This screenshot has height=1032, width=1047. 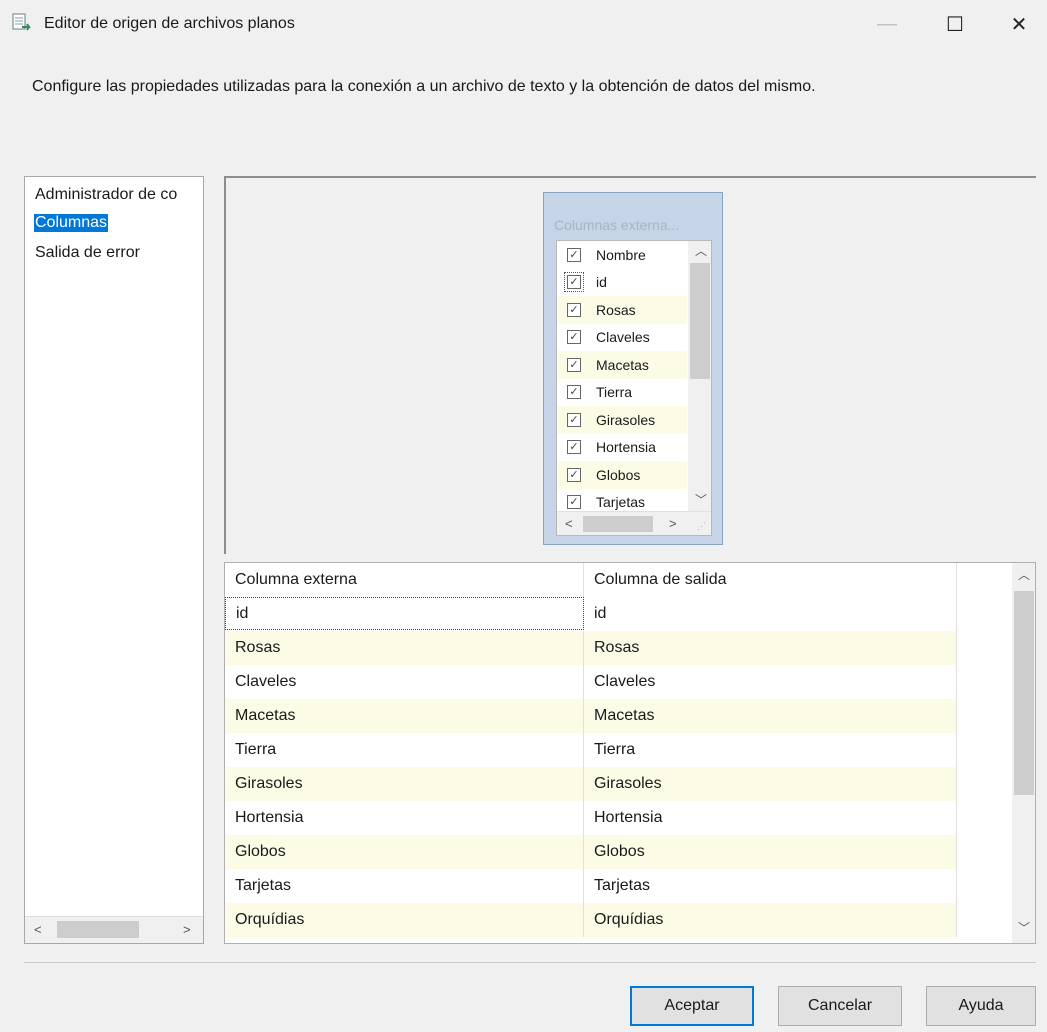 What do you see at coordinates (701, 526) in the screenshot?
I see `resize-grip-icon: ⋰` at bounding box center [701, 526].